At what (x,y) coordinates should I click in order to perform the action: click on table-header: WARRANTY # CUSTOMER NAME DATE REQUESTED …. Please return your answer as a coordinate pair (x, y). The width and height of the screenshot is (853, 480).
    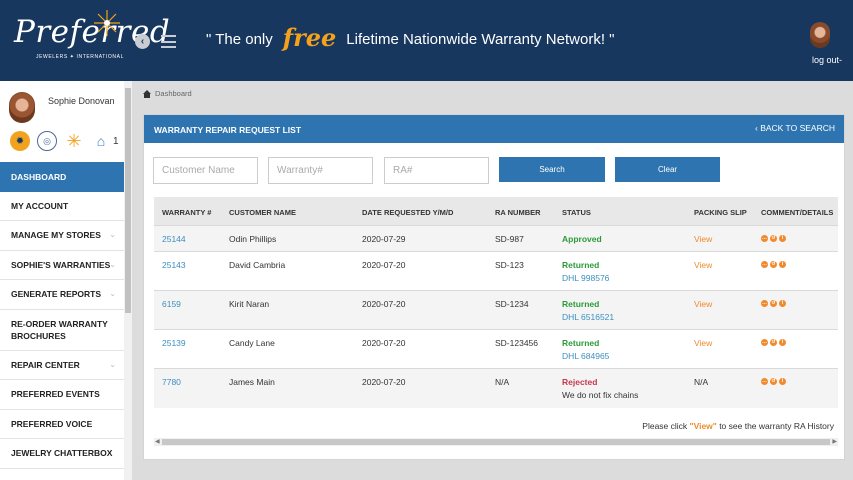
    Looking at the image, I should click on (496, 211).